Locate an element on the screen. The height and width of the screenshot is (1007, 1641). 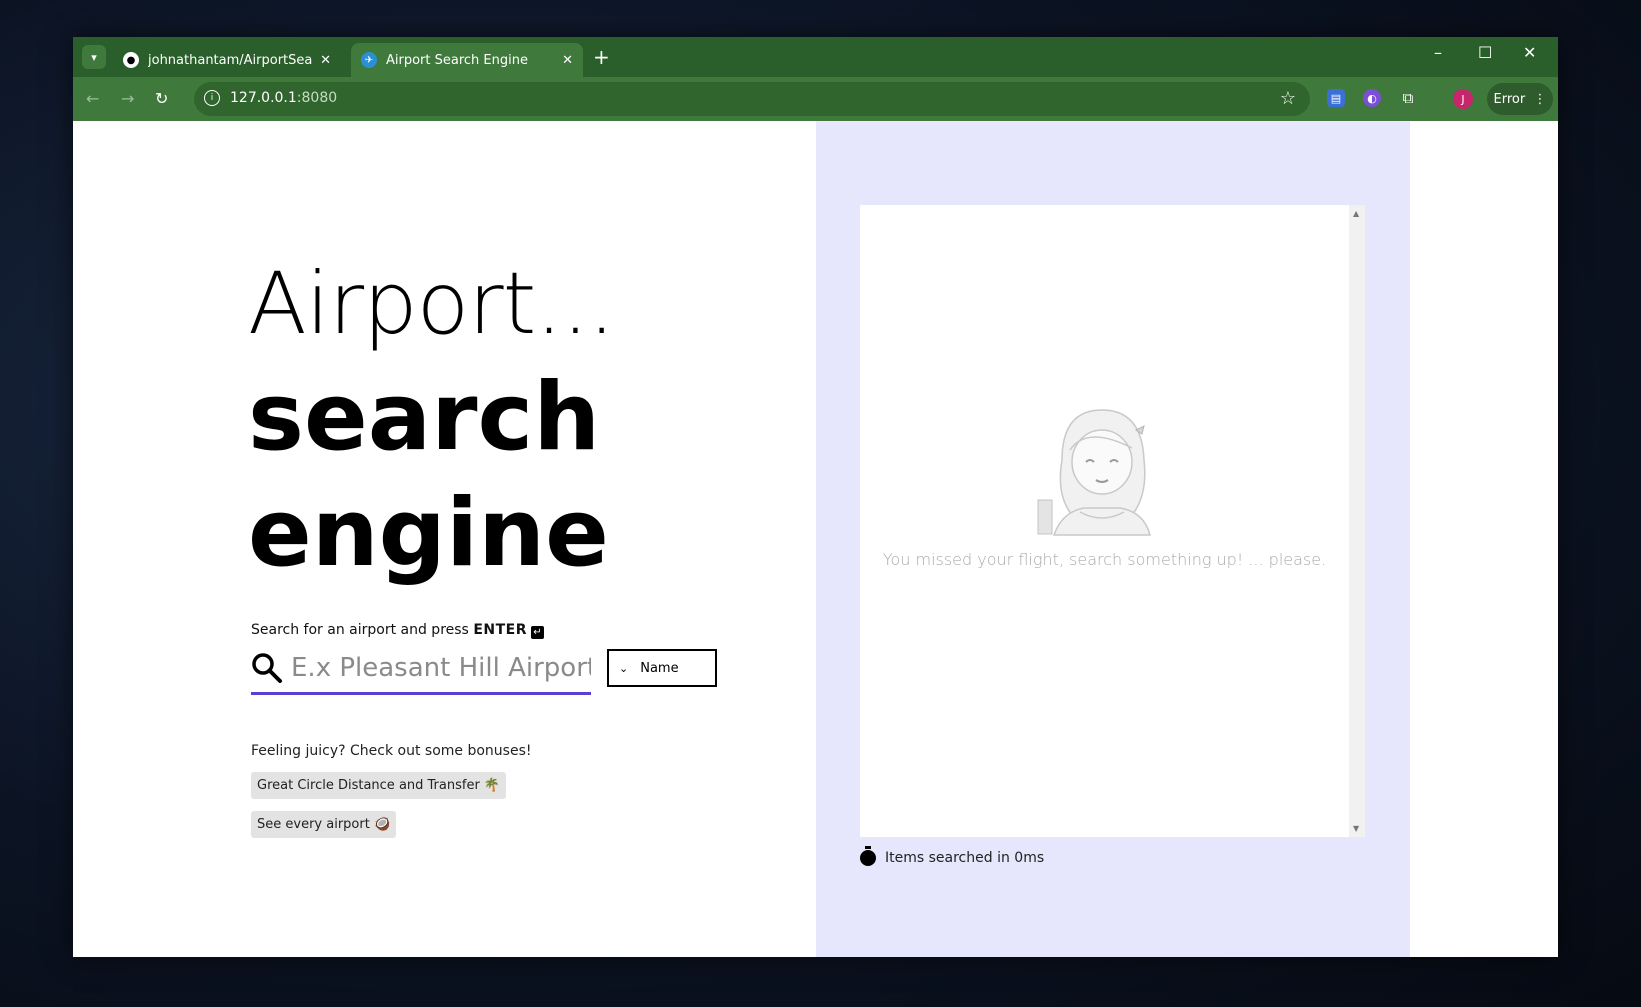
scroll-up-arrow-icon: ▲ is located at coordinates (1356, 213).